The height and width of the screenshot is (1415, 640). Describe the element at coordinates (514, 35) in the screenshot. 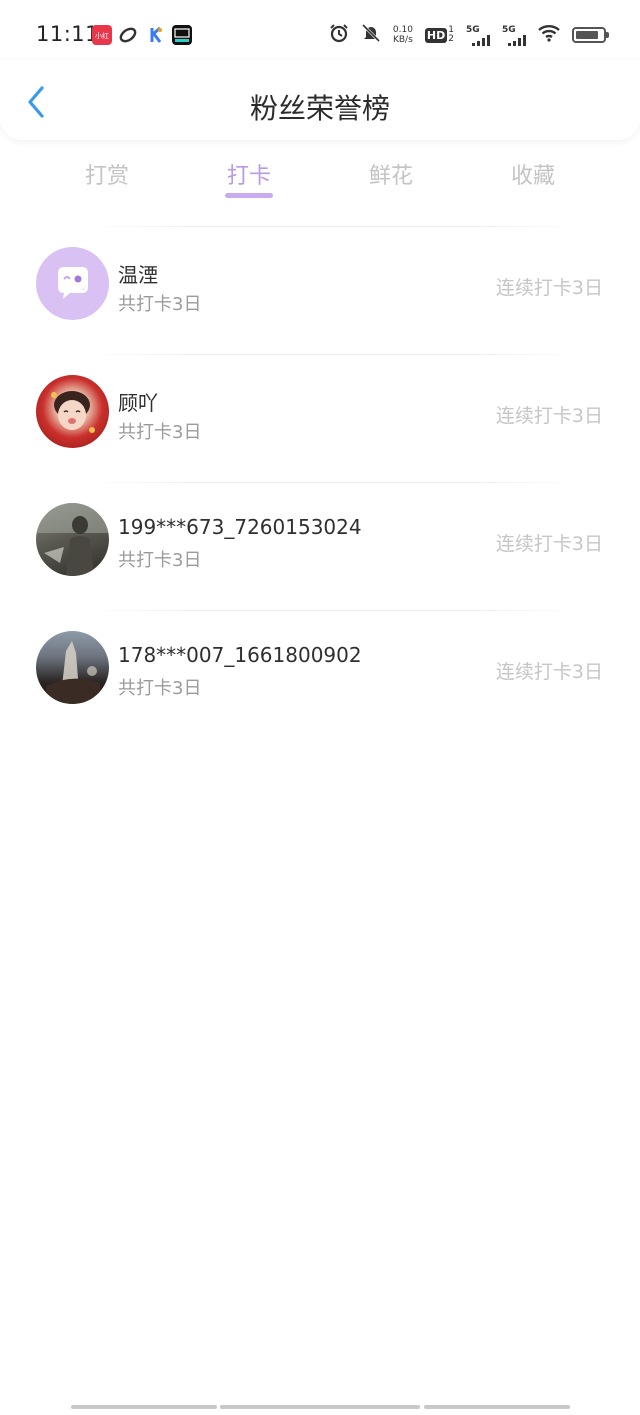

I see `sim2-signal-icon: 5G` at that location.